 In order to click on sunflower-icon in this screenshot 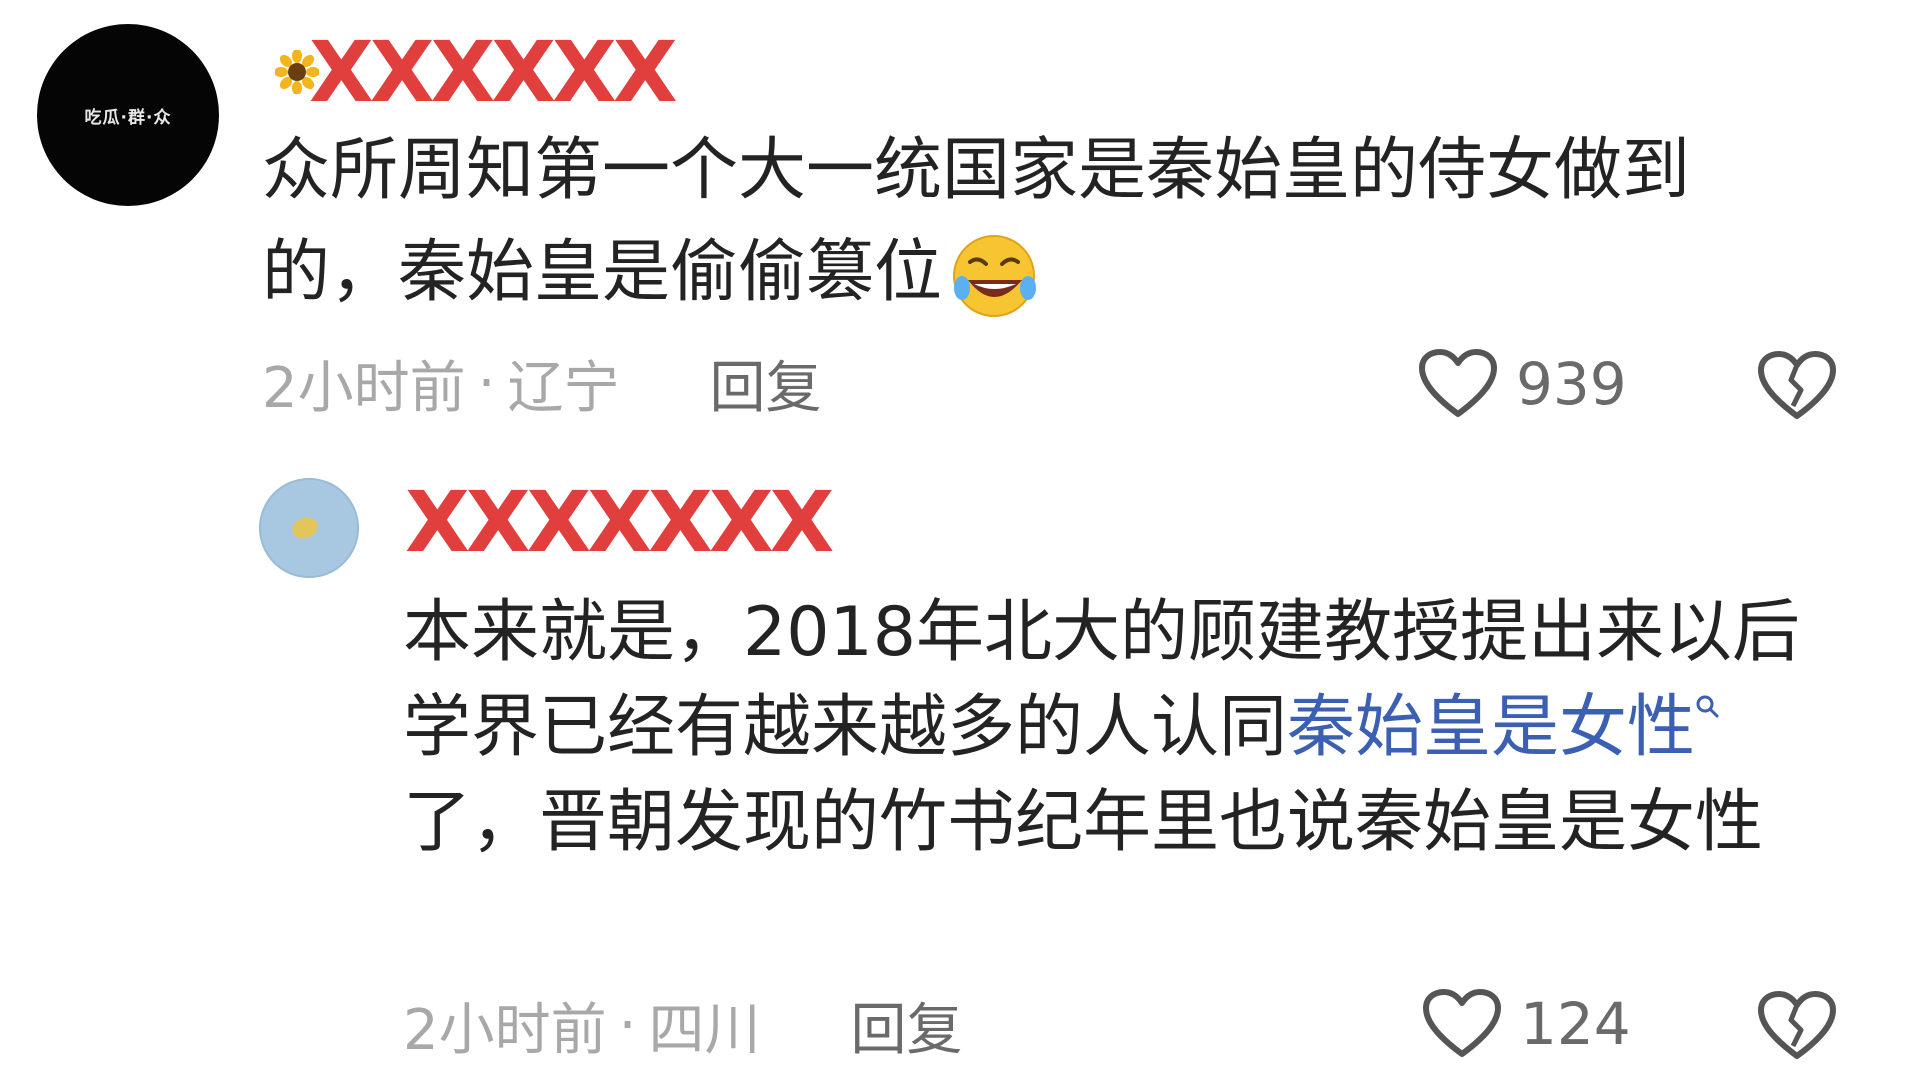, I will do `click(297, 72)`.